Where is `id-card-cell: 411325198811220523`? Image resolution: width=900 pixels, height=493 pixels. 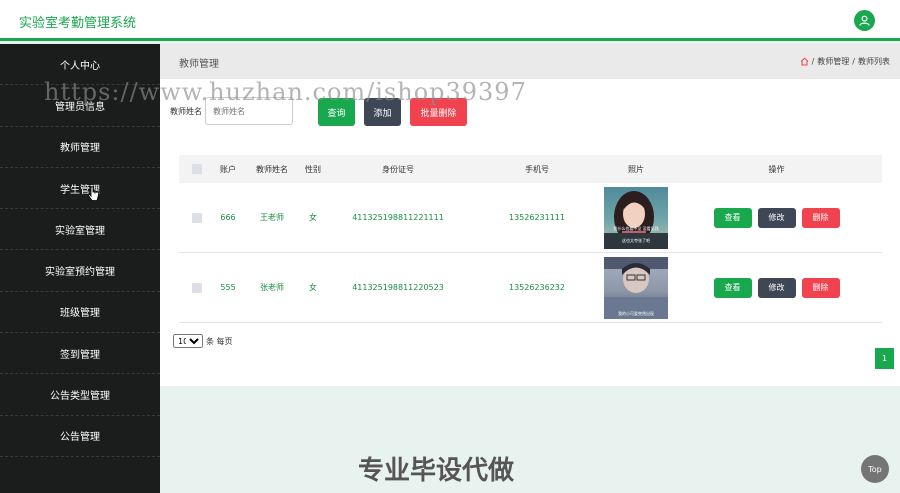
id-card-cell: 411325198811220523 is located at coordinates (398, 287).